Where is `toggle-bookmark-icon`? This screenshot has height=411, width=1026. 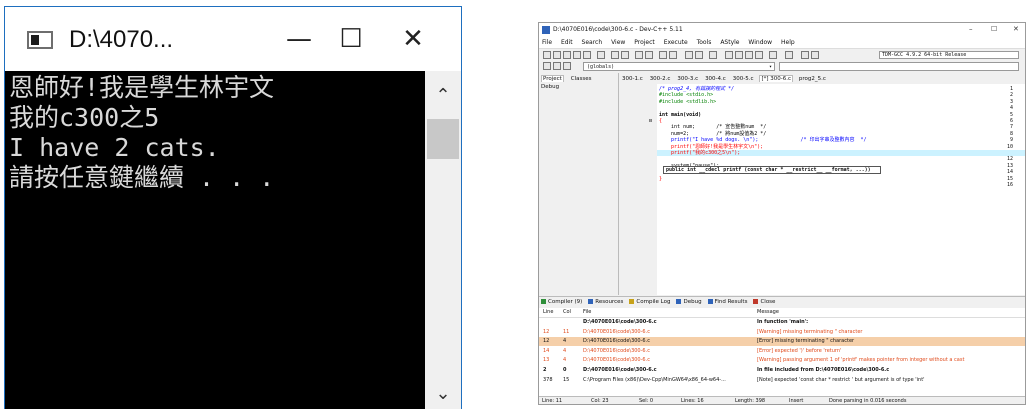 toggle-bookmark-icon is located at coordinates (557, 66).